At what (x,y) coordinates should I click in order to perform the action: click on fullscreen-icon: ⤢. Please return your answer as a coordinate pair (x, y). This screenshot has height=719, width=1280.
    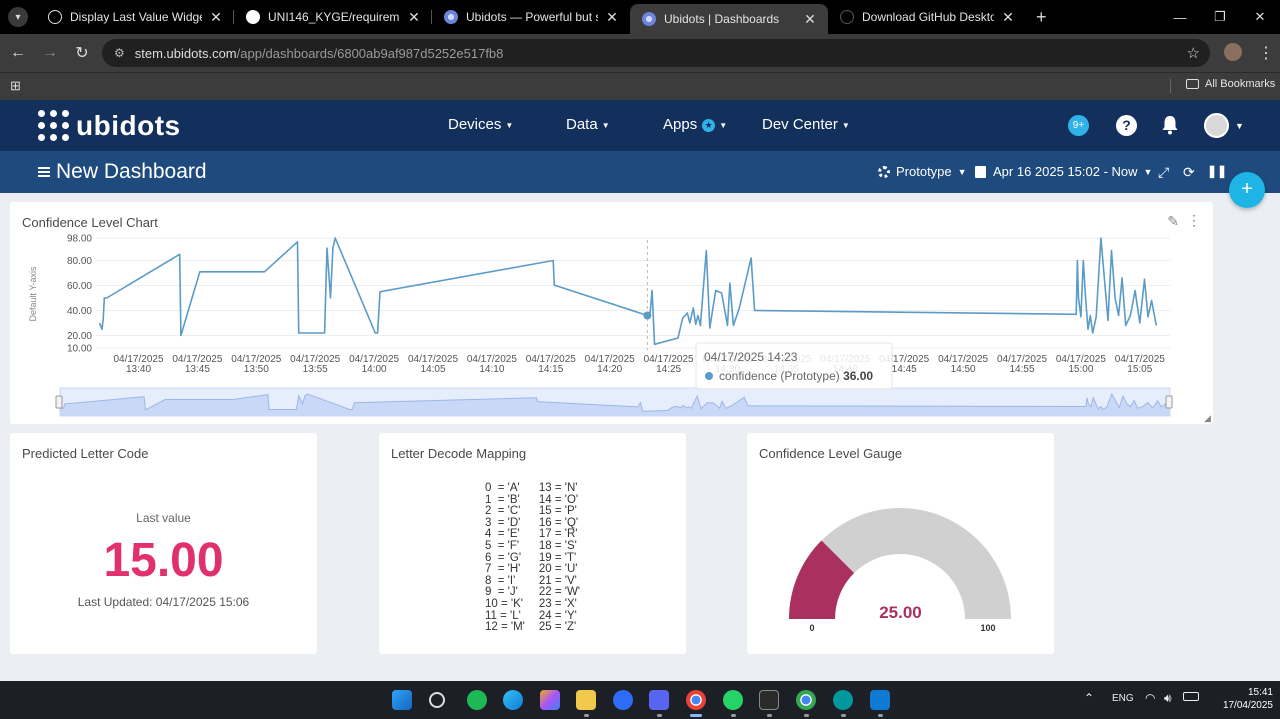
    Looking at the image, I should click on (1163, 172).